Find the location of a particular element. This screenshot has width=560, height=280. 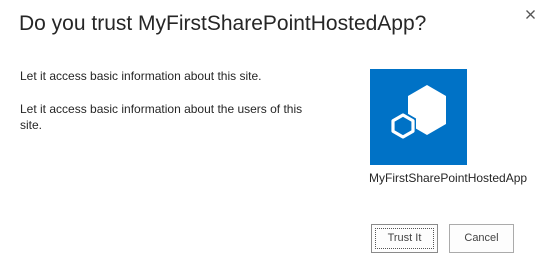

close-icon is located at coordinates (530, 14).